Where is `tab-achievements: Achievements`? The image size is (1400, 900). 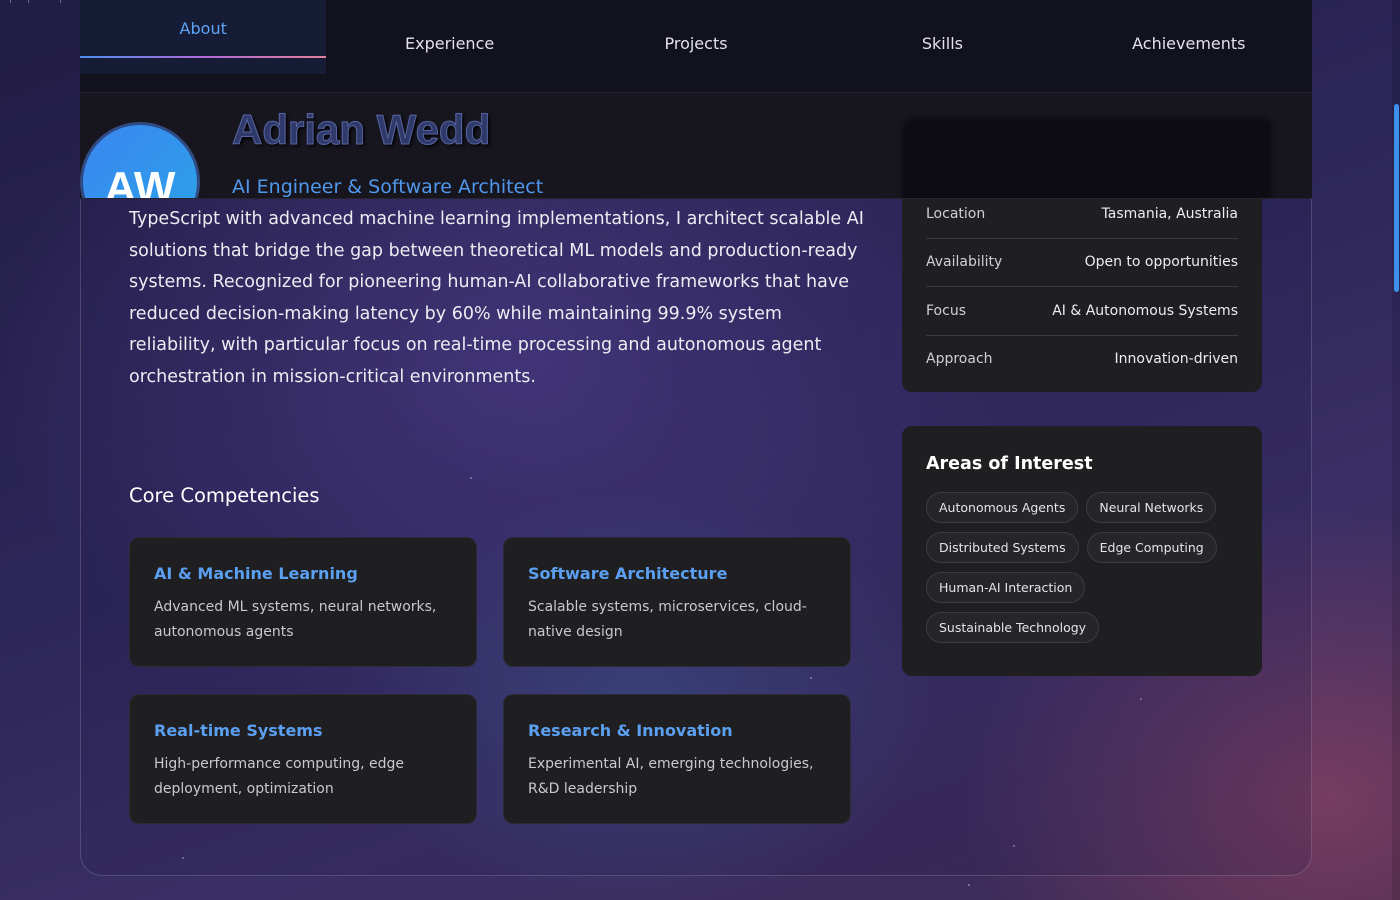 tab-achievements: Achievements is located at coordinates (1189, 46).